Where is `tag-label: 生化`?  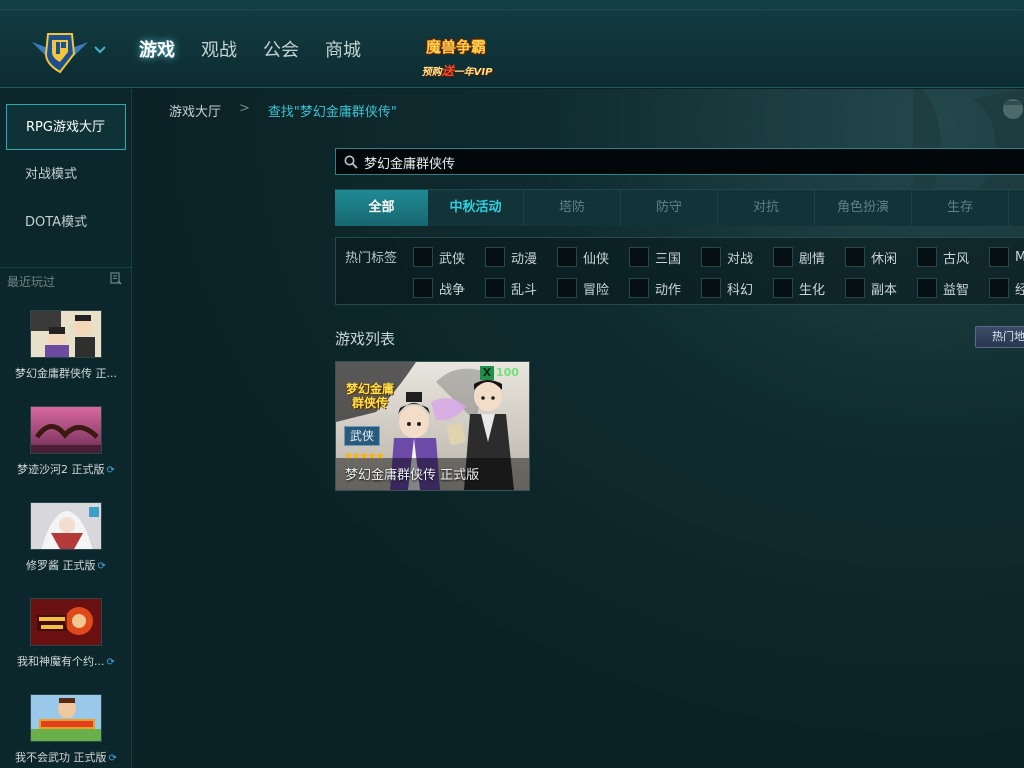 tag-label: 生化 is located at coordinates (812, 290).